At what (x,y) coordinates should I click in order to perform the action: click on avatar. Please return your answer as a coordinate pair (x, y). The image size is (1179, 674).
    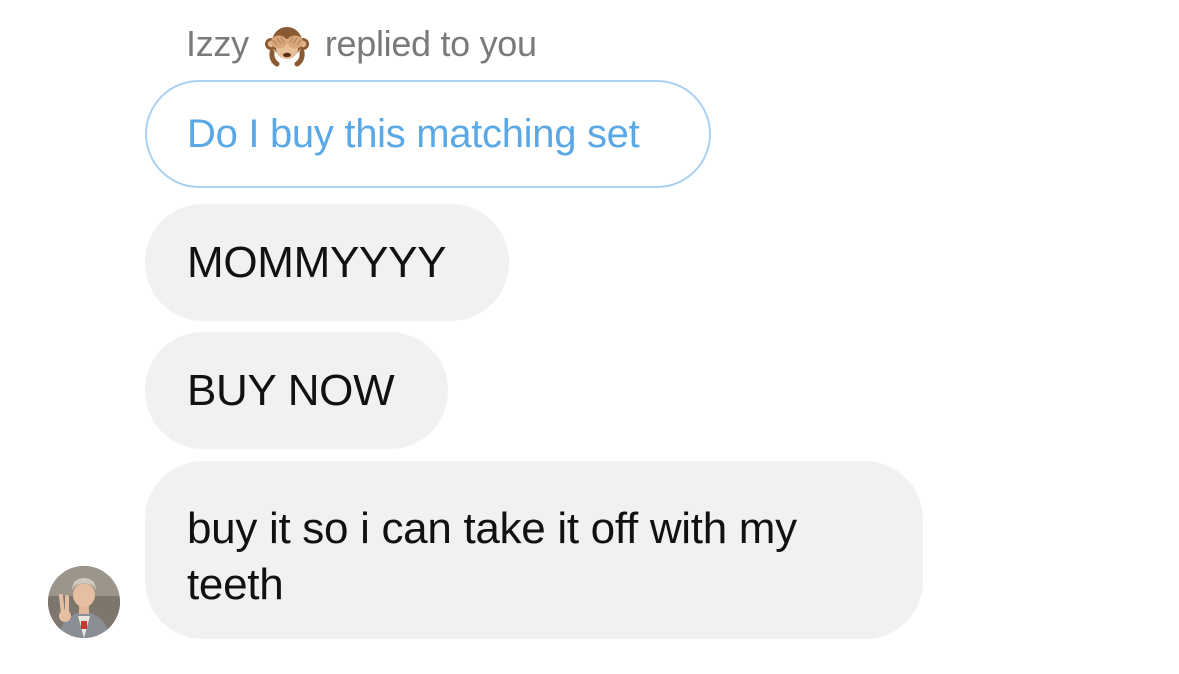
    Looking at the image, I should click on (84, 602).